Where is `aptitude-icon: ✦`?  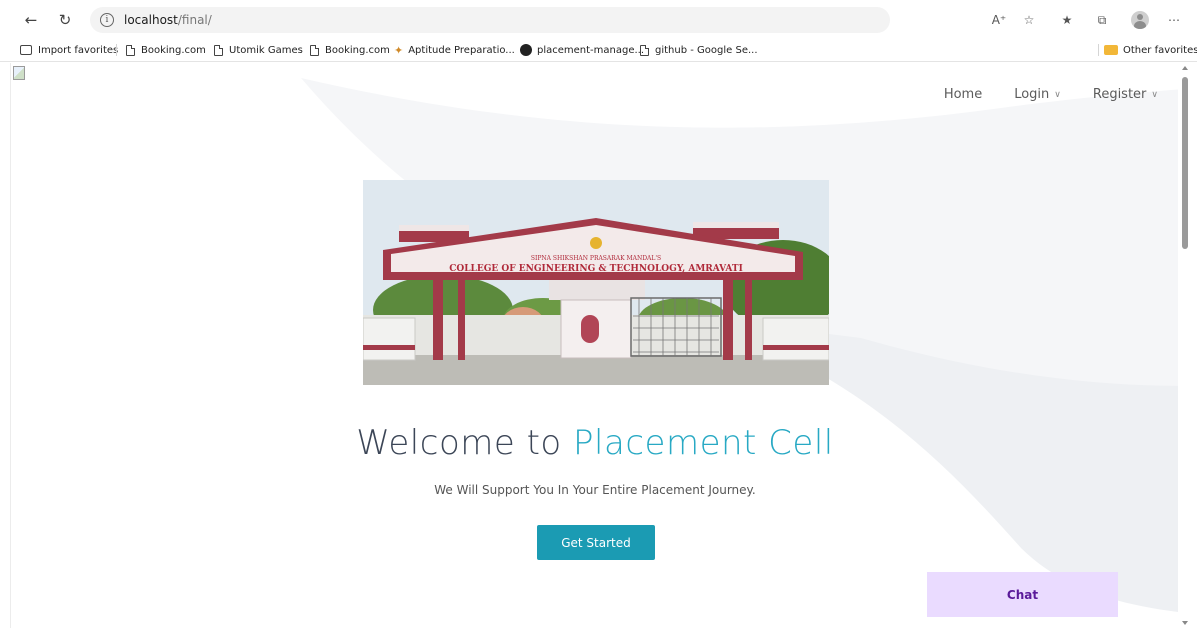
aptitude-icon: ✦ is located at coordinates (399, 50).